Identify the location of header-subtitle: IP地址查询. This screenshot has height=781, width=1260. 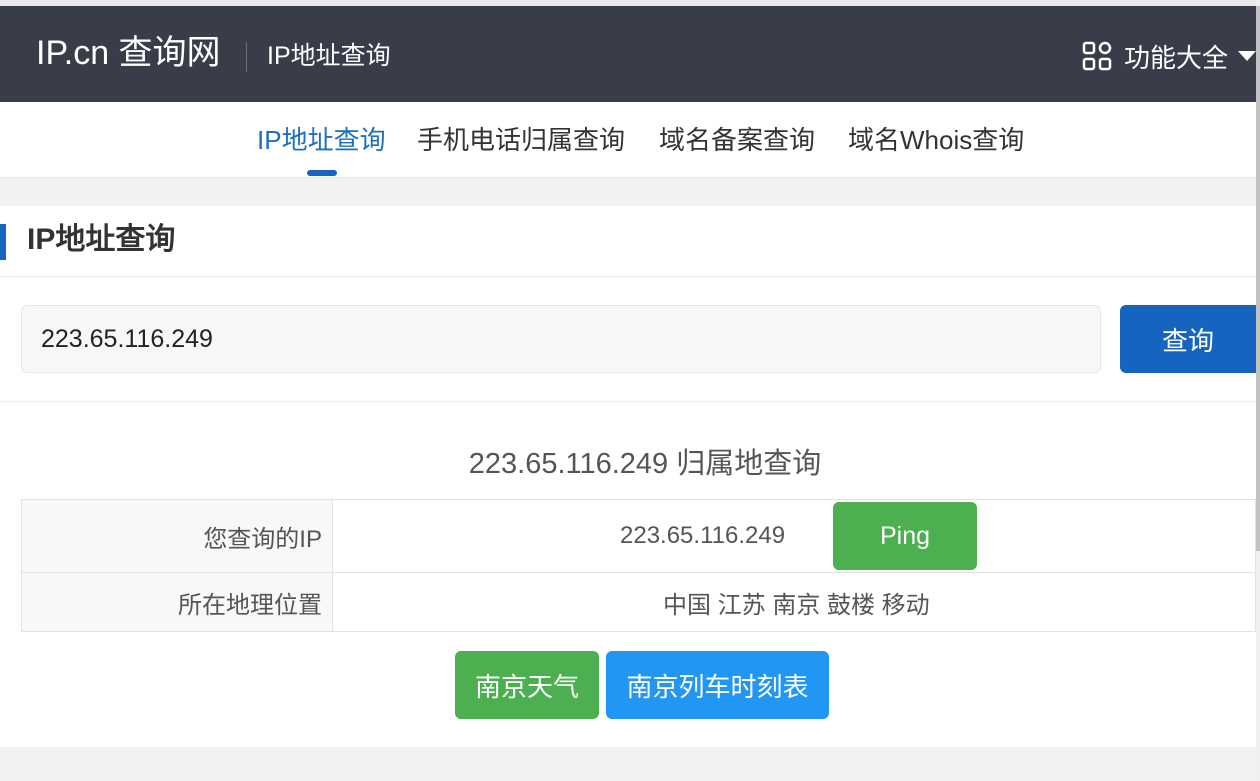
(329, 56).